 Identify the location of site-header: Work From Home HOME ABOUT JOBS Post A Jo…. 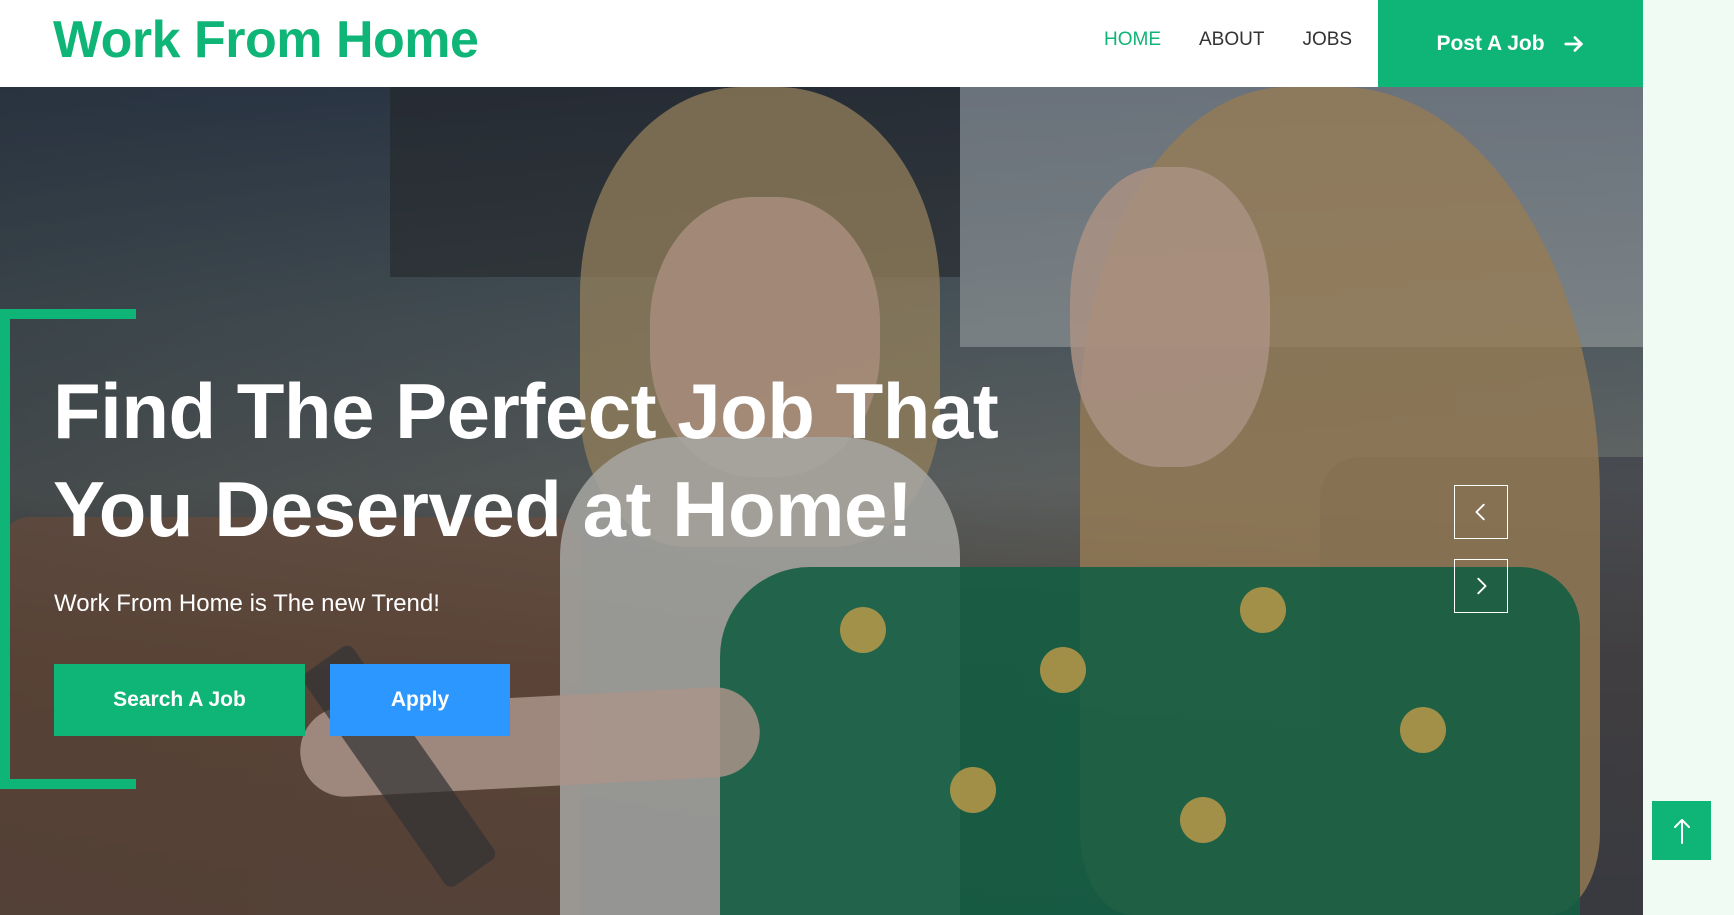
(821, 43).